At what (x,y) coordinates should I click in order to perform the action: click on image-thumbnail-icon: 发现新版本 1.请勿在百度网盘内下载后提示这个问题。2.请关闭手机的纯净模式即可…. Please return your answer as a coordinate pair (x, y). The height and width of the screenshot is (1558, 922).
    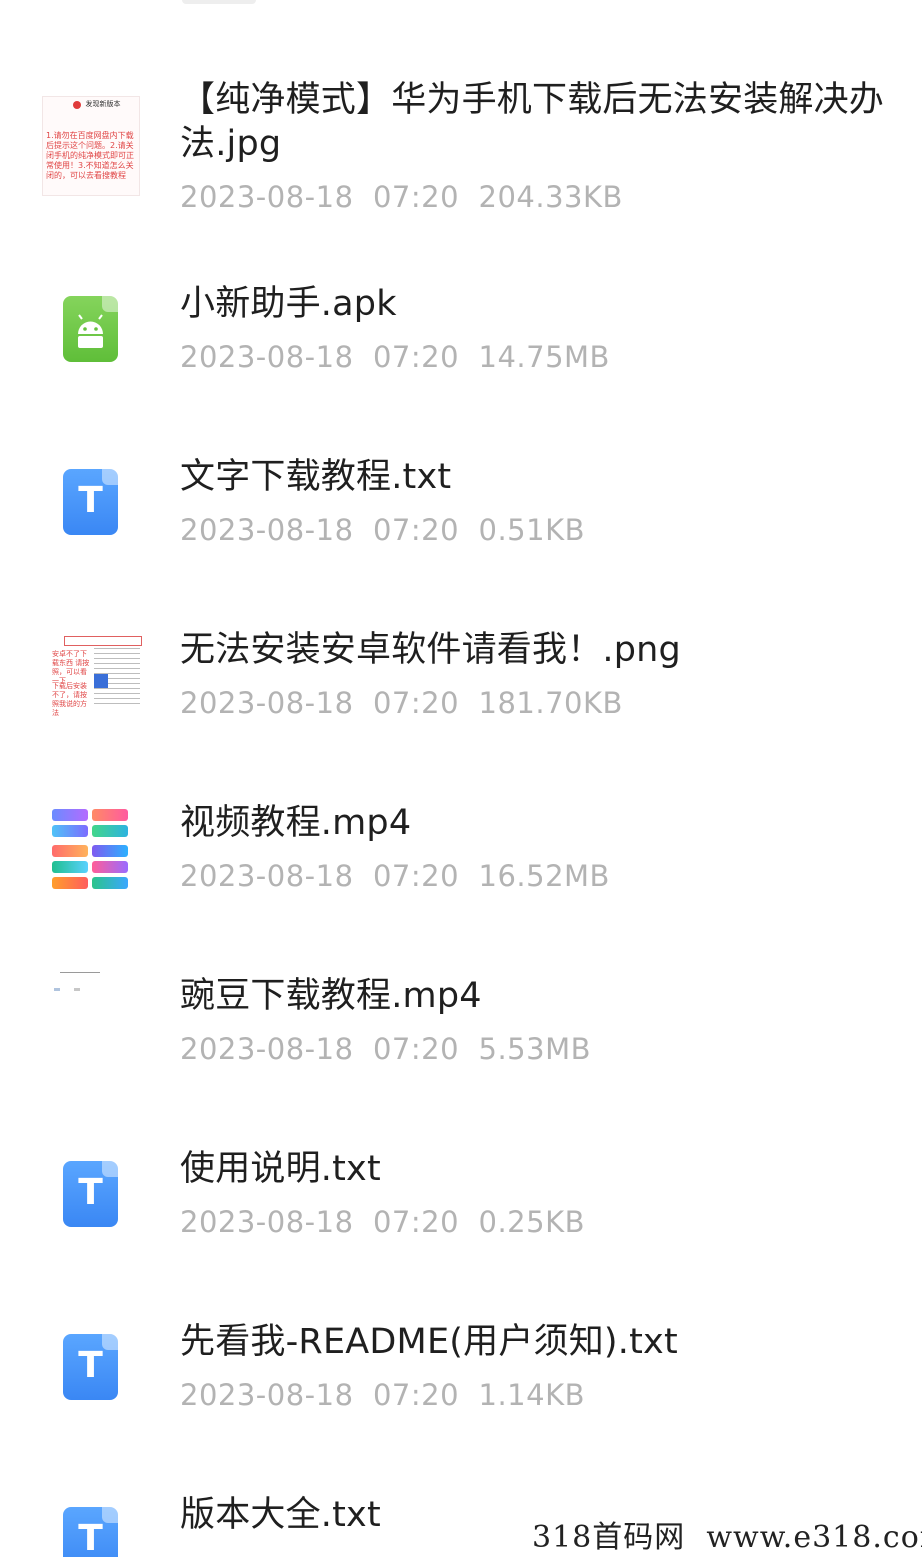
    Looking at the image, I should click on (91, 146).